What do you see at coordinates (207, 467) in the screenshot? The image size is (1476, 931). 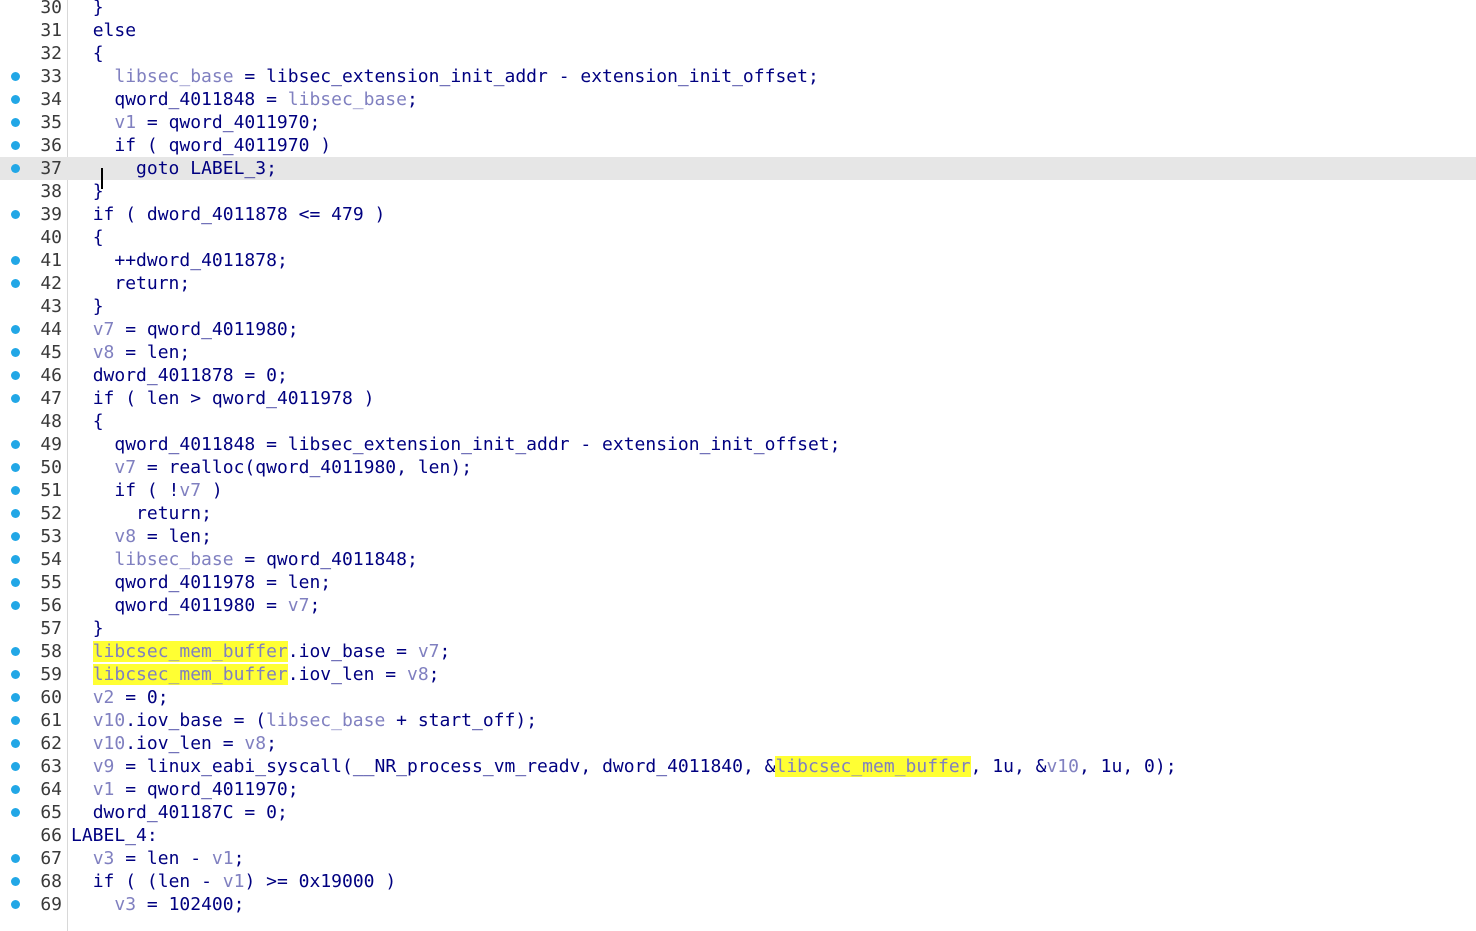 I see `identifier: realloc` at bounding box center [207, 467].